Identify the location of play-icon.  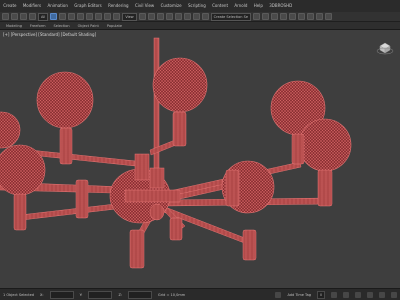
(346, 294).